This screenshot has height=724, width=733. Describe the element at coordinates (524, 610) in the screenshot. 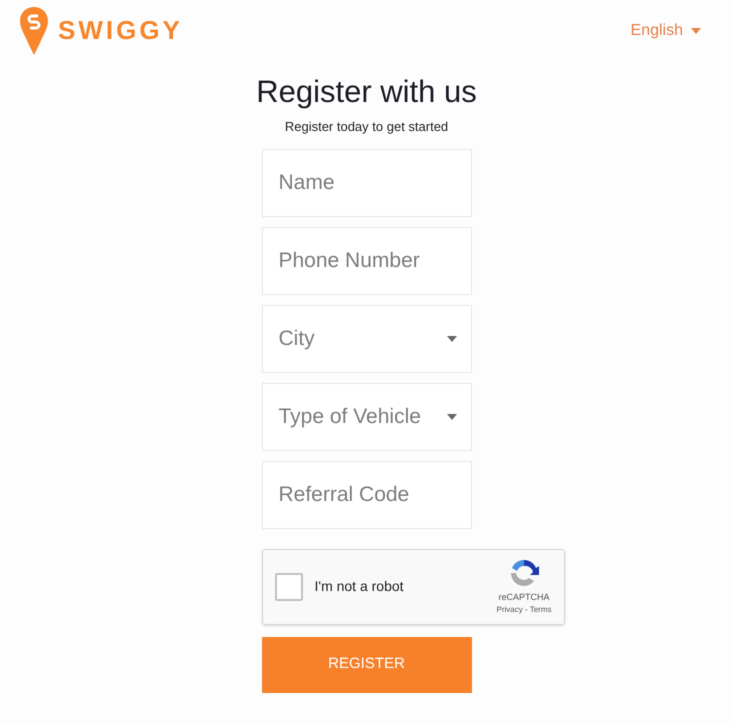

I see `captcha-links: Privacy - Terms` at that location.